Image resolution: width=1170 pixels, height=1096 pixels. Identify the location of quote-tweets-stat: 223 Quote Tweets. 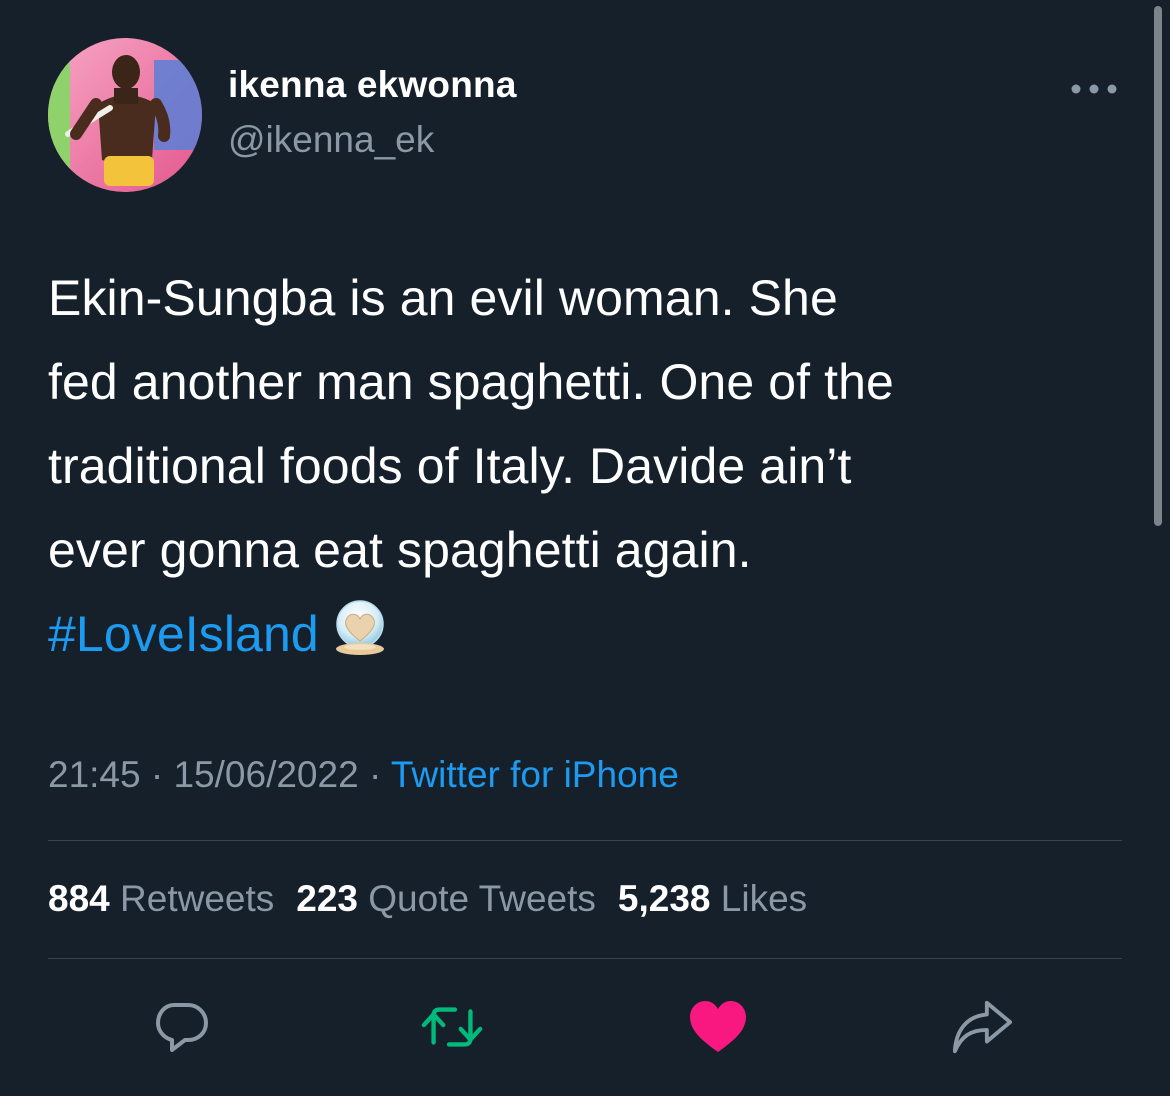
(446, 898).